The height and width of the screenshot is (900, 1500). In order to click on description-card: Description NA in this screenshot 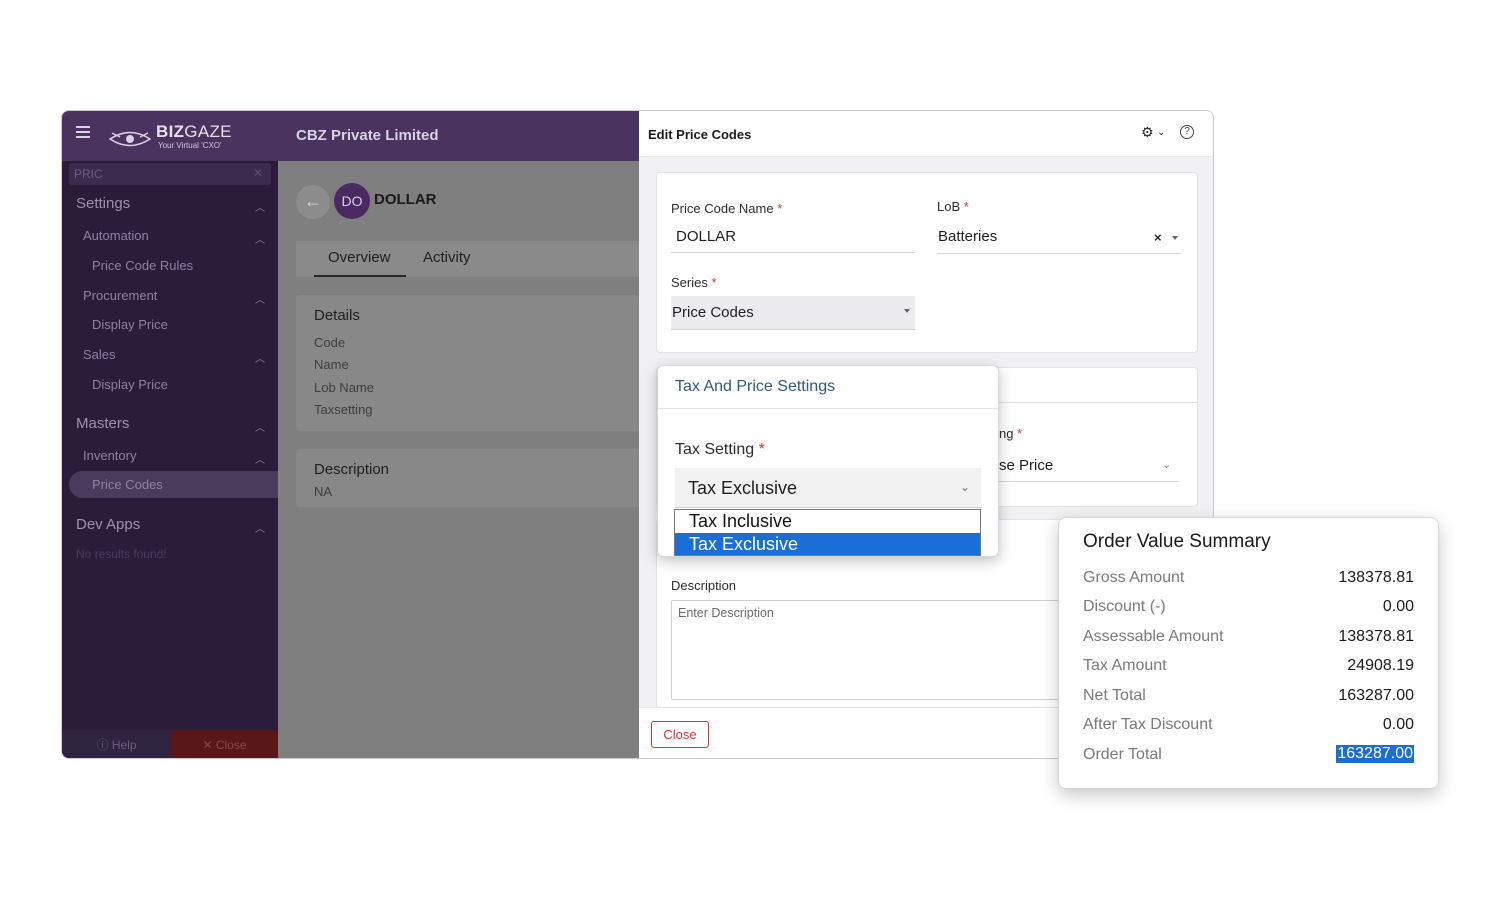, I will do `click(467, 478)`.